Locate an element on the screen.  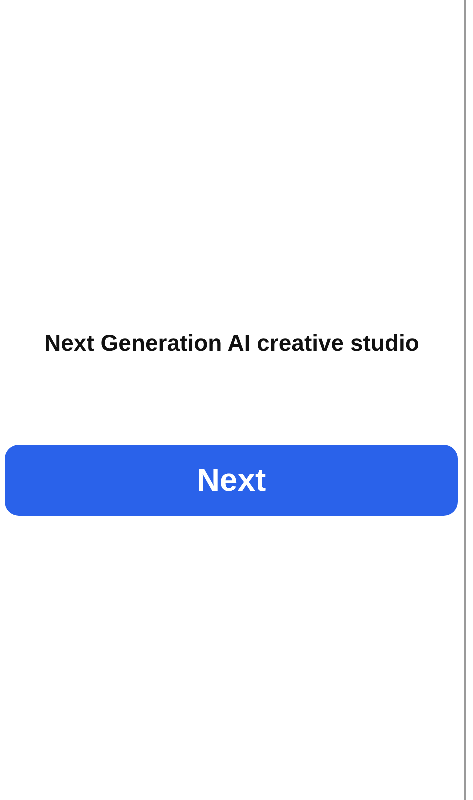
headline: Next Generation AI creative studio is located at coordinates (232, 343).